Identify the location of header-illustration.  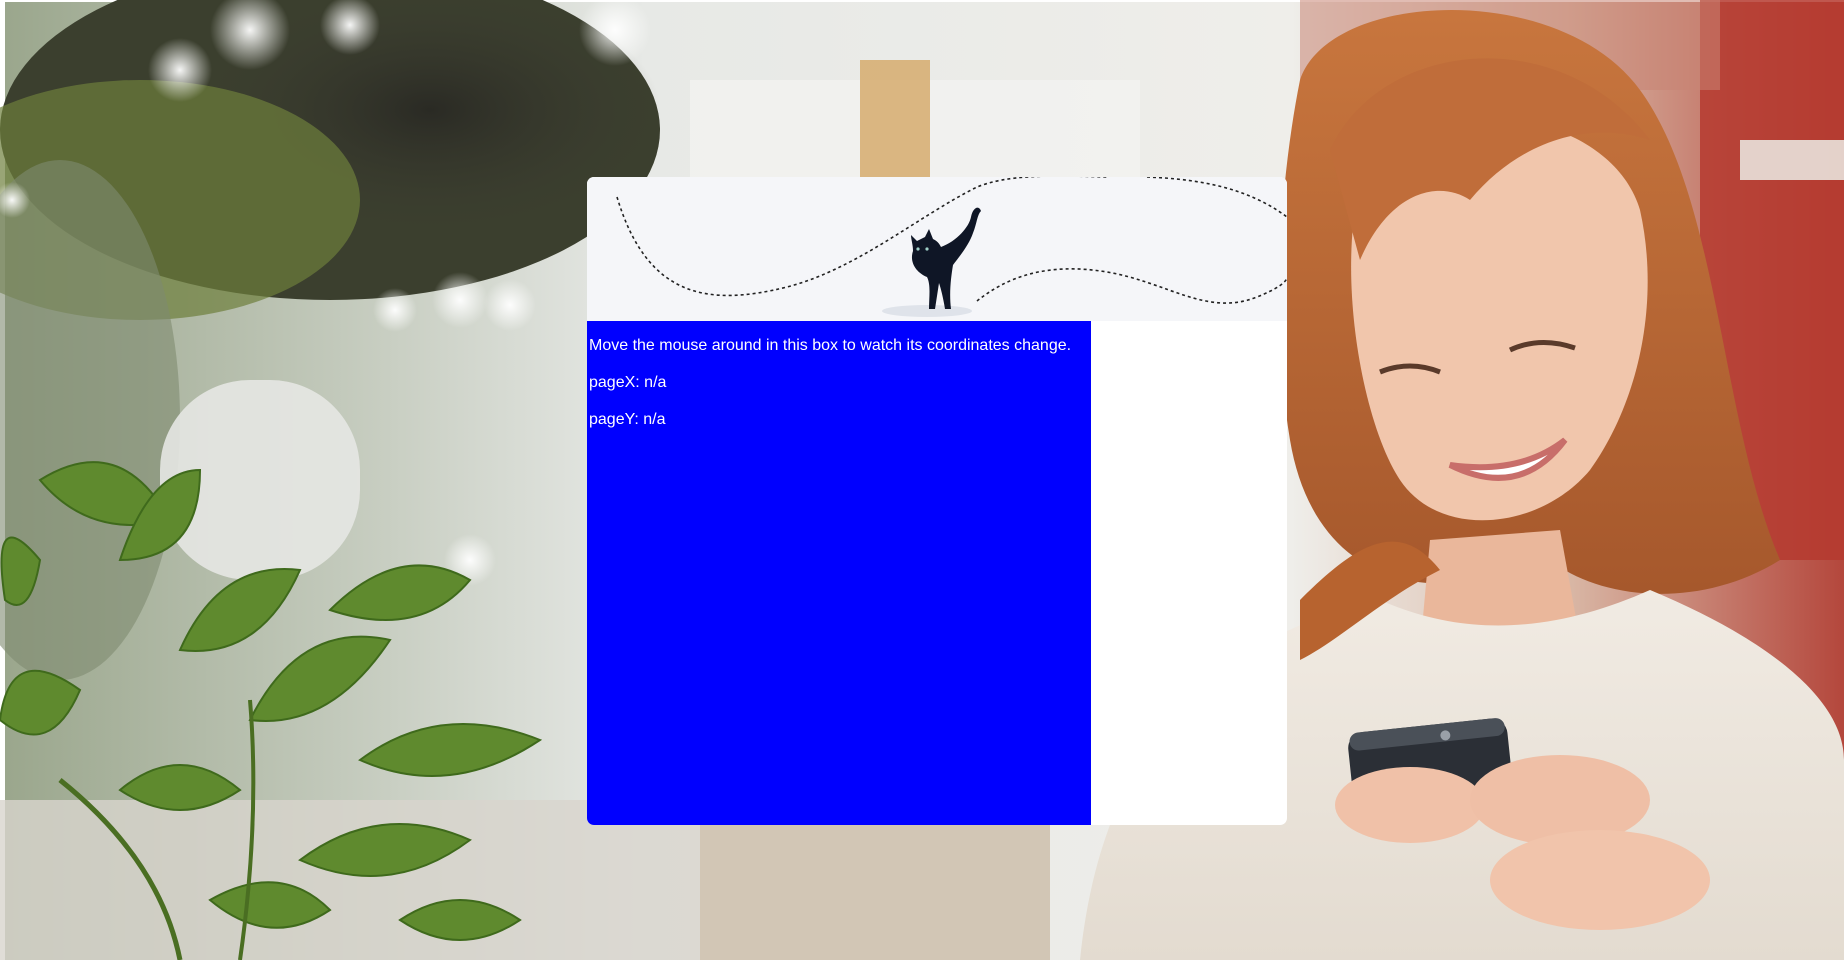
(951, 247).